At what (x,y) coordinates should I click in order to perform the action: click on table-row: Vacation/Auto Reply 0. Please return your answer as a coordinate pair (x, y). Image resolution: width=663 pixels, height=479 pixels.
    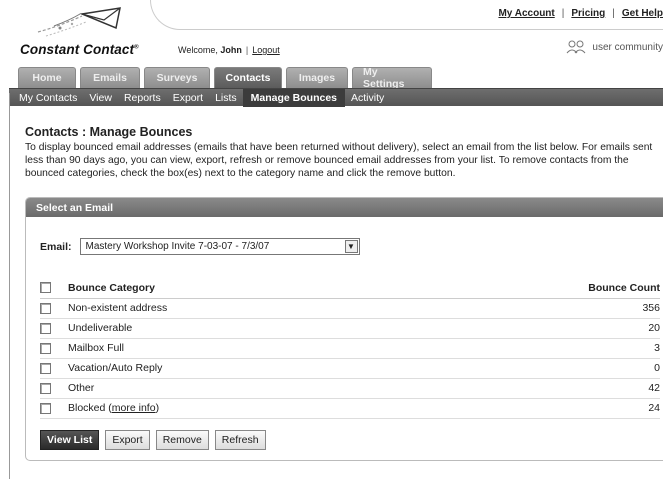
    Looking at the image, I should click on (350, 368).